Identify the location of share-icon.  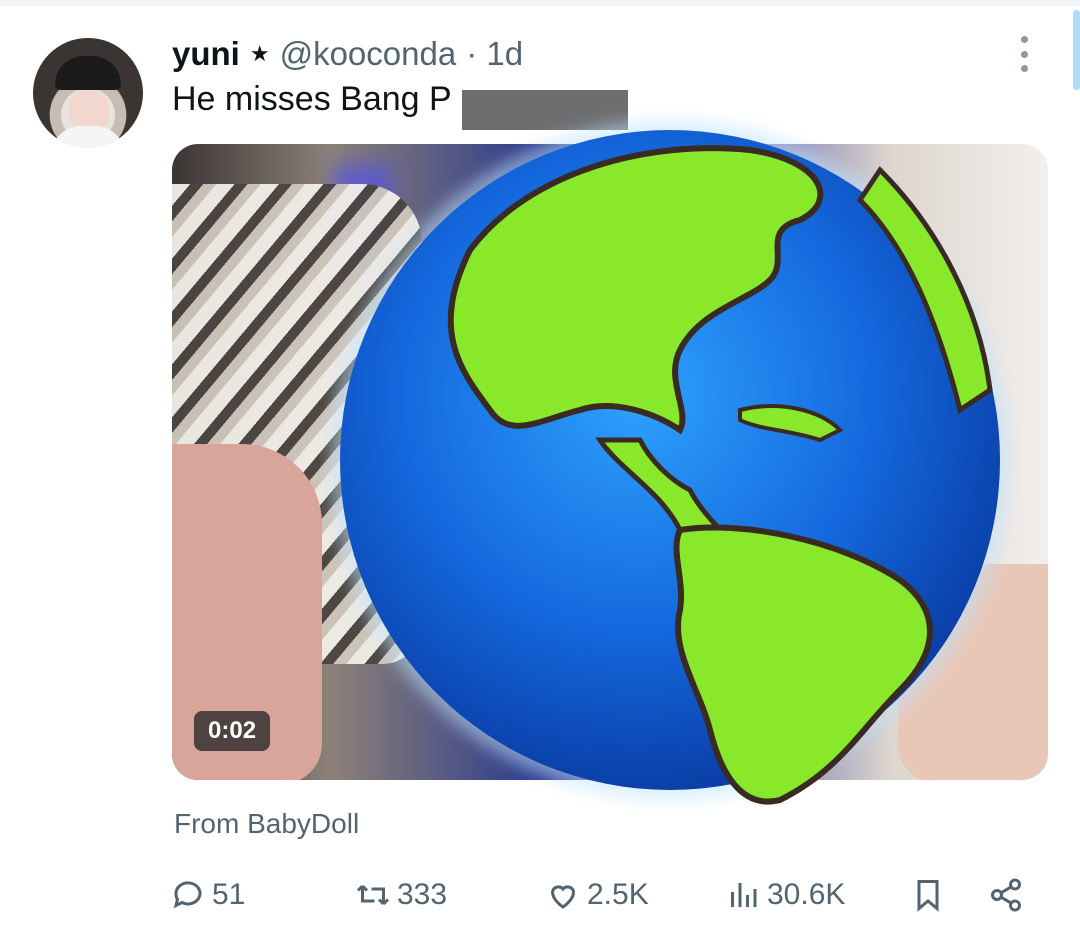
(1006, 895).